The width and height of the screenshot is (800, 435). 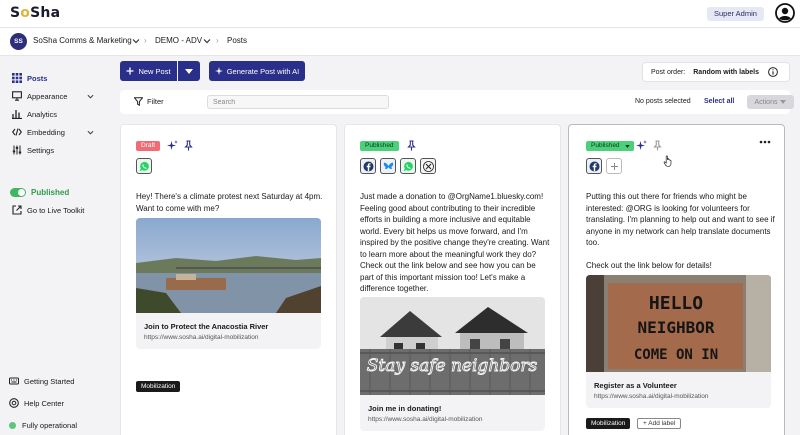 What do you see at coordinates (405, 408) in the screenshot?
I see `link-title: Join me in donating!` at bounding box center [405, 408].